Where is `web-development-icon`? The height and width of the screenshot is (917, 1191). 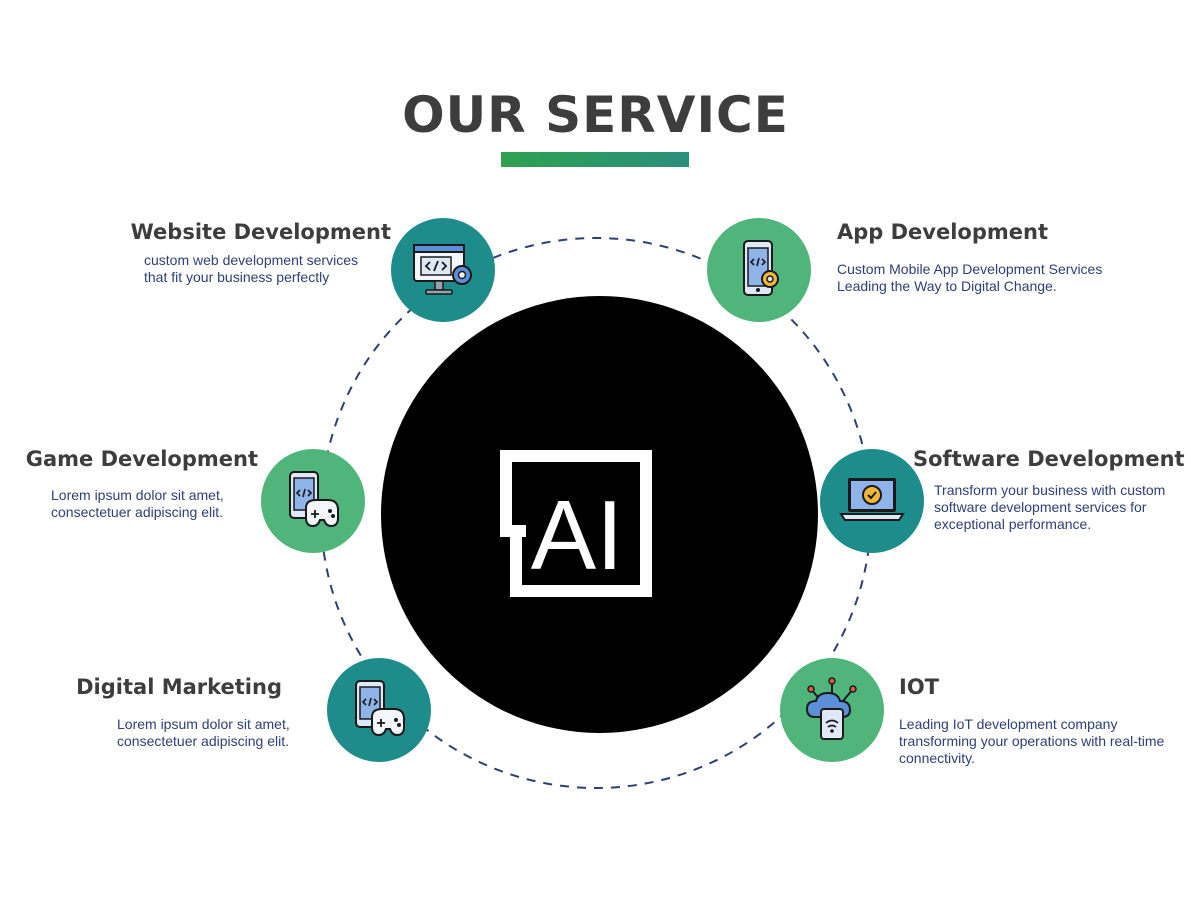 web-development-icon is located at coordinates (442, 269).